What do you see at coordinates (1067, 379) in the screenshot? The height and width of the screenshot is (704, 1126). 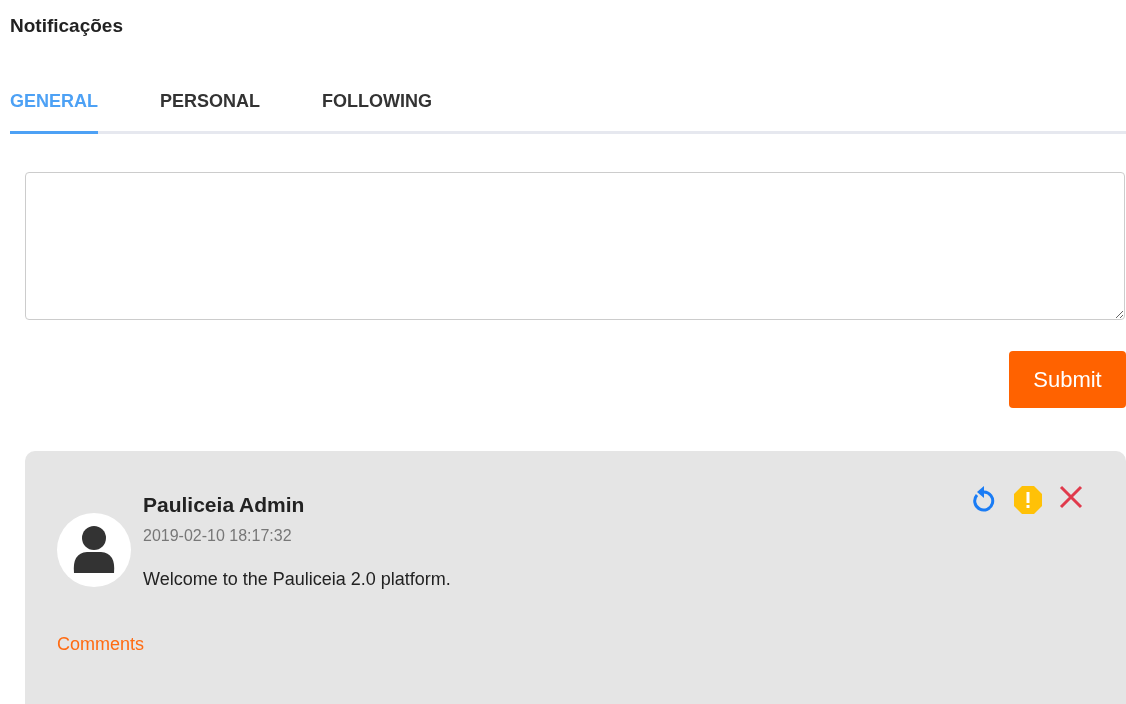 I see `submit-button: Submit` at bounding box center [1067, 379].